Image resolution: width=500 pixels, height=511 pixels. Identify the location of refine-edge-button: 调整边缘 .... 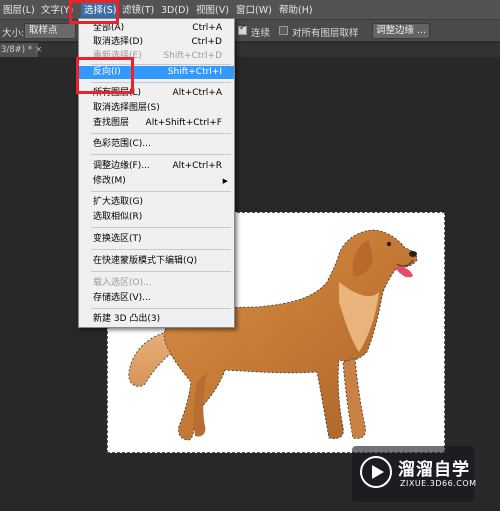
(401, 31).